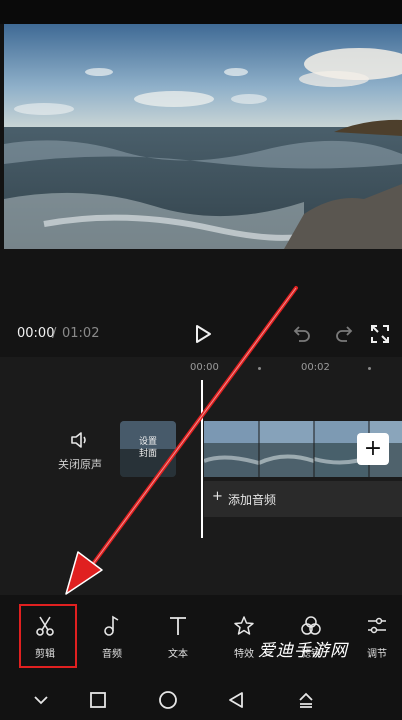  Describe the element at coordinates (377, 637) in the screenshot. I see `toolbar-item-adjust: 调节` at that location.